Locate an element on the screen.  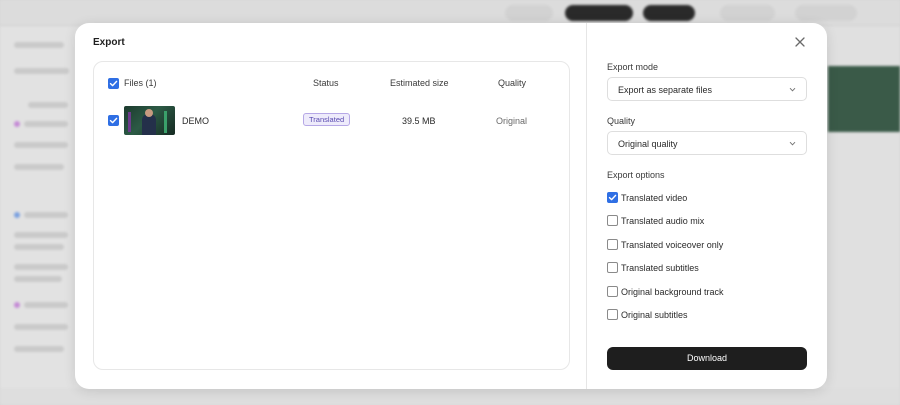
option-label: Translated video is located at coordinates (654, 198).